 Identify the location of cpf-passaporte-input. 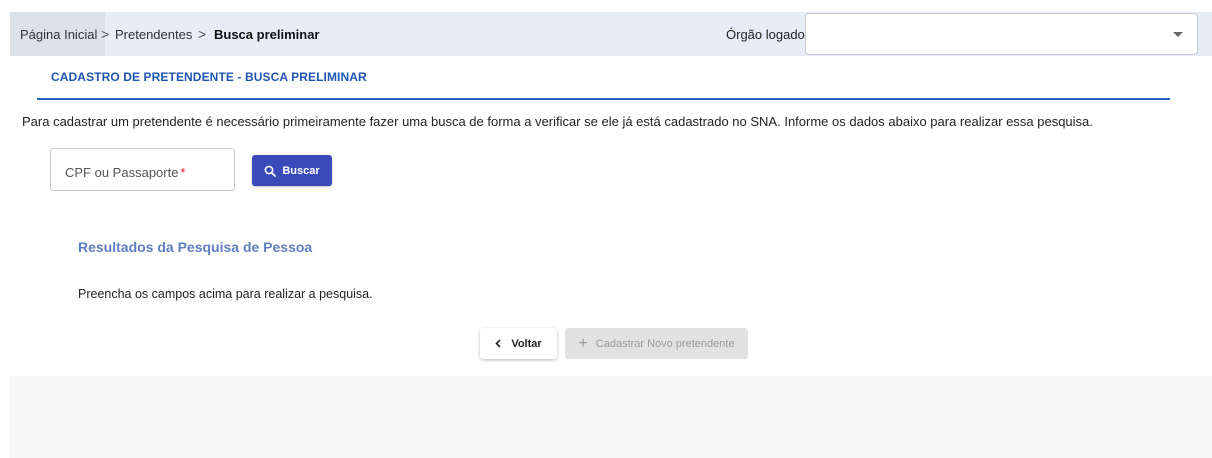
(142, 169).